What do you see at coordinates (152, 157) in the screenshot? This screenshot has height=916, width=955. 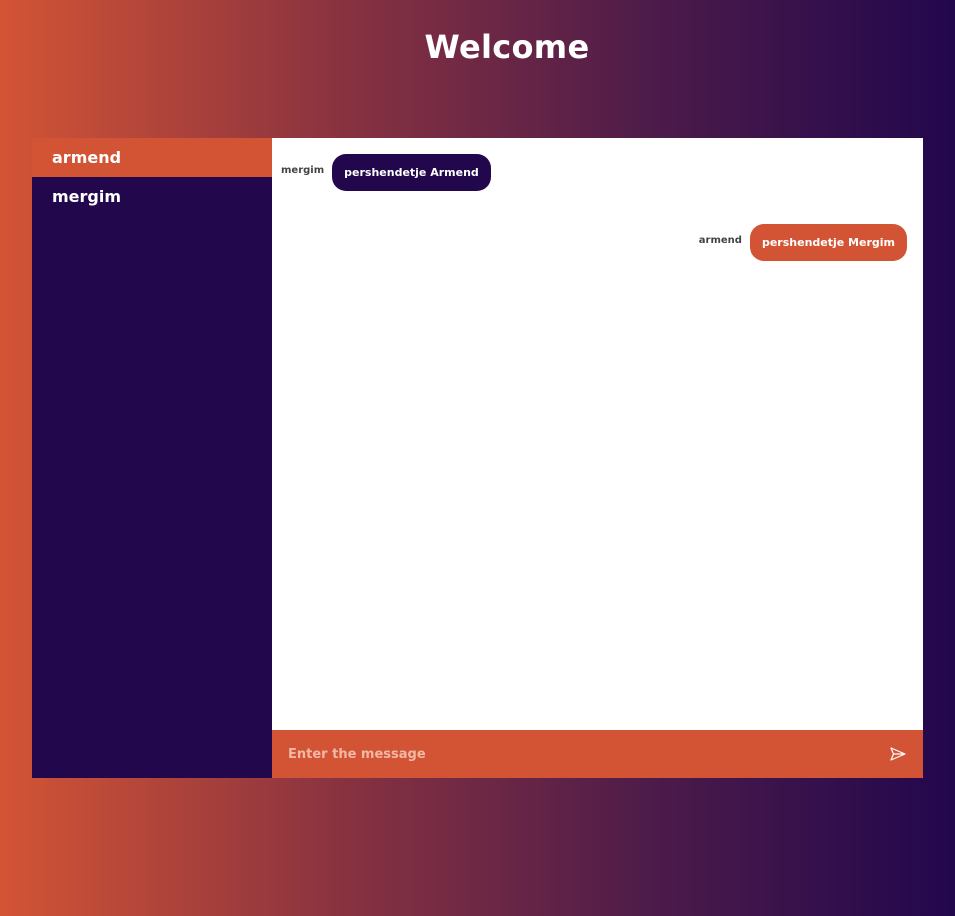 I see `contact-item-armend: armend` at bounding box center [152, 157].